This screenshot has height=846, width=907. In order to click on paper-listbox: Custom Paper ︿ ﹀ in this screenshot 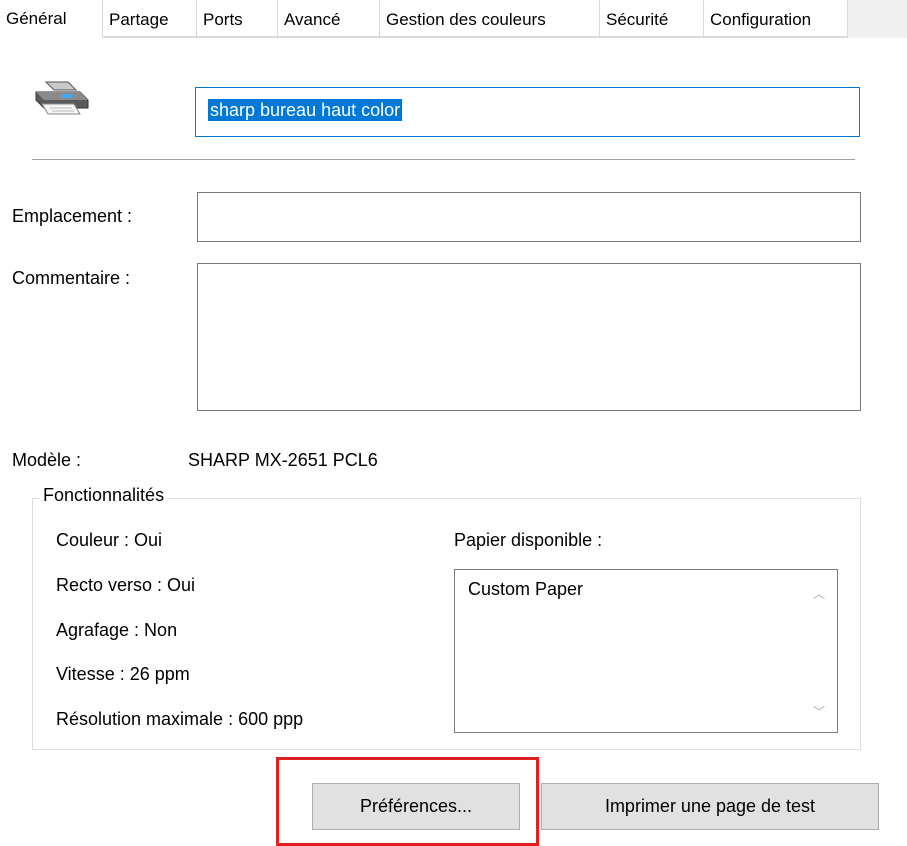, I will do `click(646, 651)`.